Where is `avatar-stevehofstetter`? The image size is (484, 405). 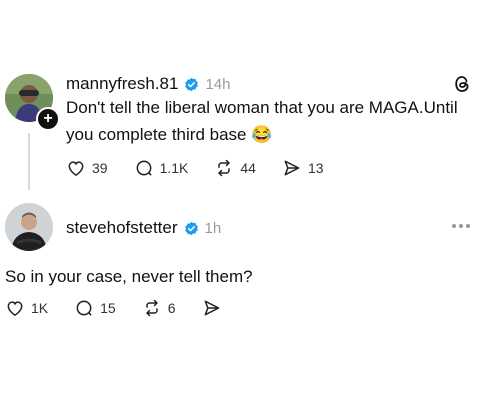
avatar-stevehofstetter is located at coordinates (29, 227).